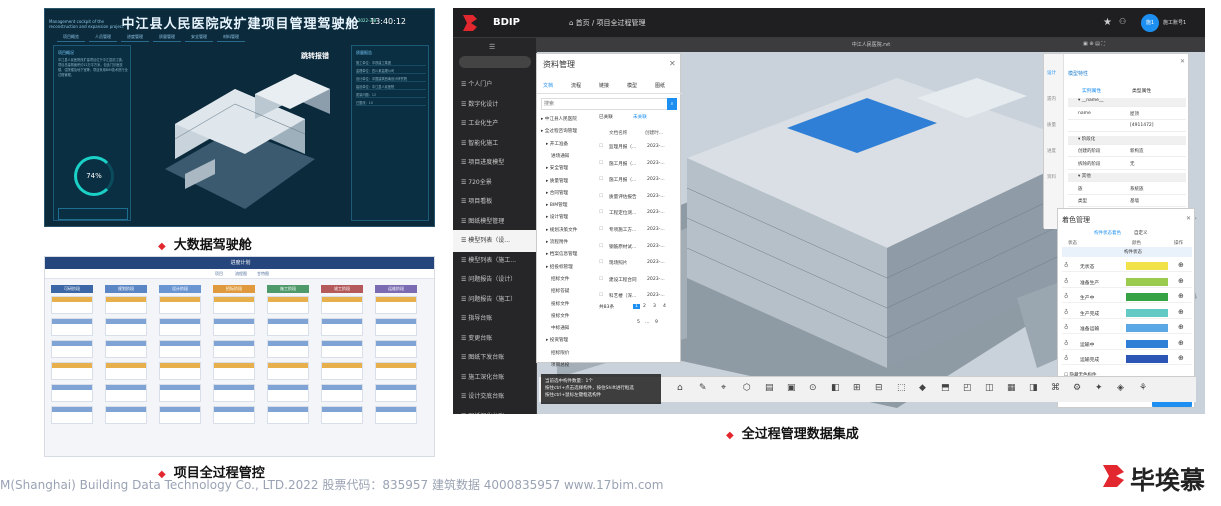 This screenshot has width=1221, height=506. What do you see at coordinates (879, 388) in the screenshot?
I see `toolbar-tool-icon: ⊟` at bounding box center [879, 388].